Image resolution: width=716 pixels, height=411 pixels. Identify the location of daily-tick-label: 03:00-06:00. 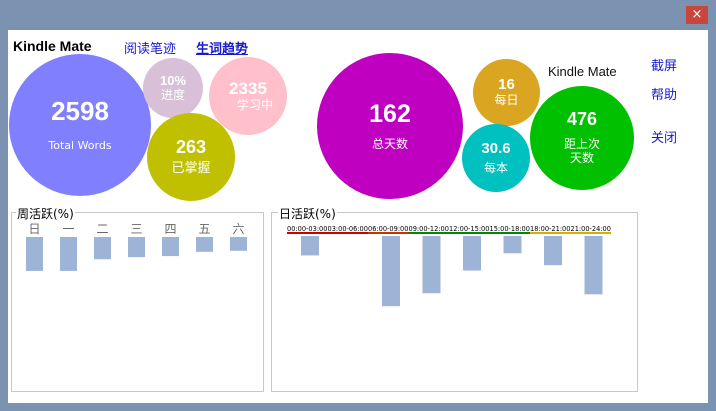
(348, 229).